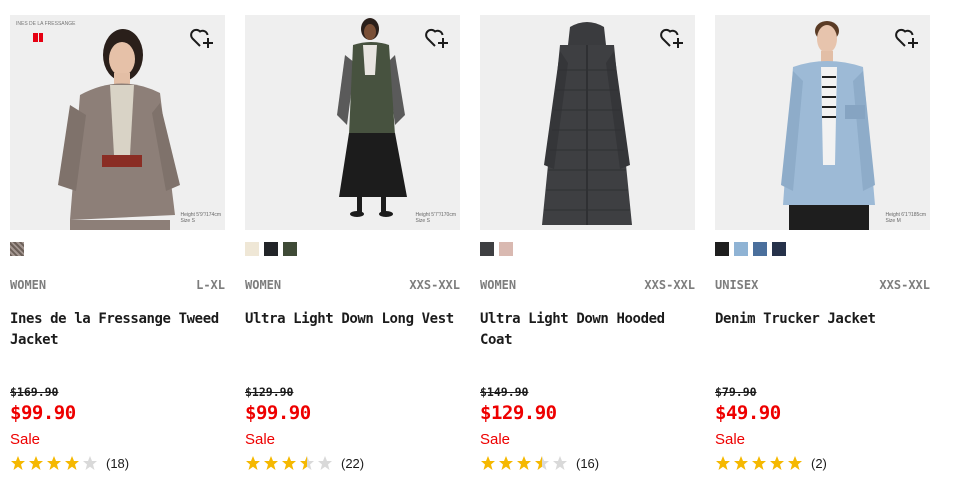 Image resolution: width=958 pixels, height=490 pixels. I want to click on product-name: Ines de la Fressange Tweed Jacket, so click(117, 330).